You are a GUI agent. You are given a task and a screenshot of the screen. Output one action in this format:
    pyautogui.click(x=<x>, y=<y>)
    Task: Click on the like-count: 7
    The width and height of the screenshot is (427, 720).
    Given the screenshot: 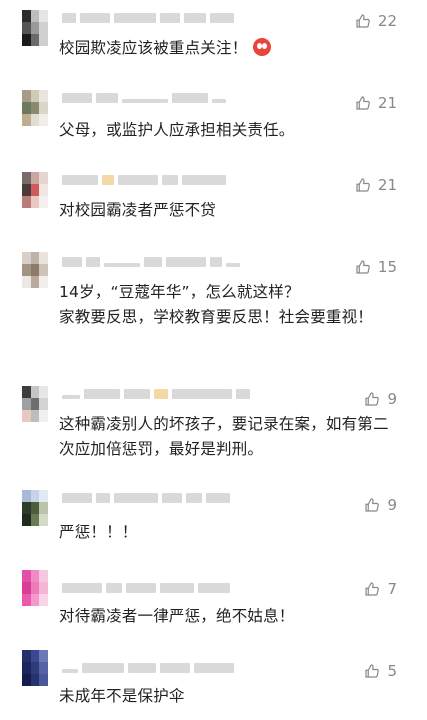 What is the action you would take?
    pyautogui.click(x=392, y=589)
    